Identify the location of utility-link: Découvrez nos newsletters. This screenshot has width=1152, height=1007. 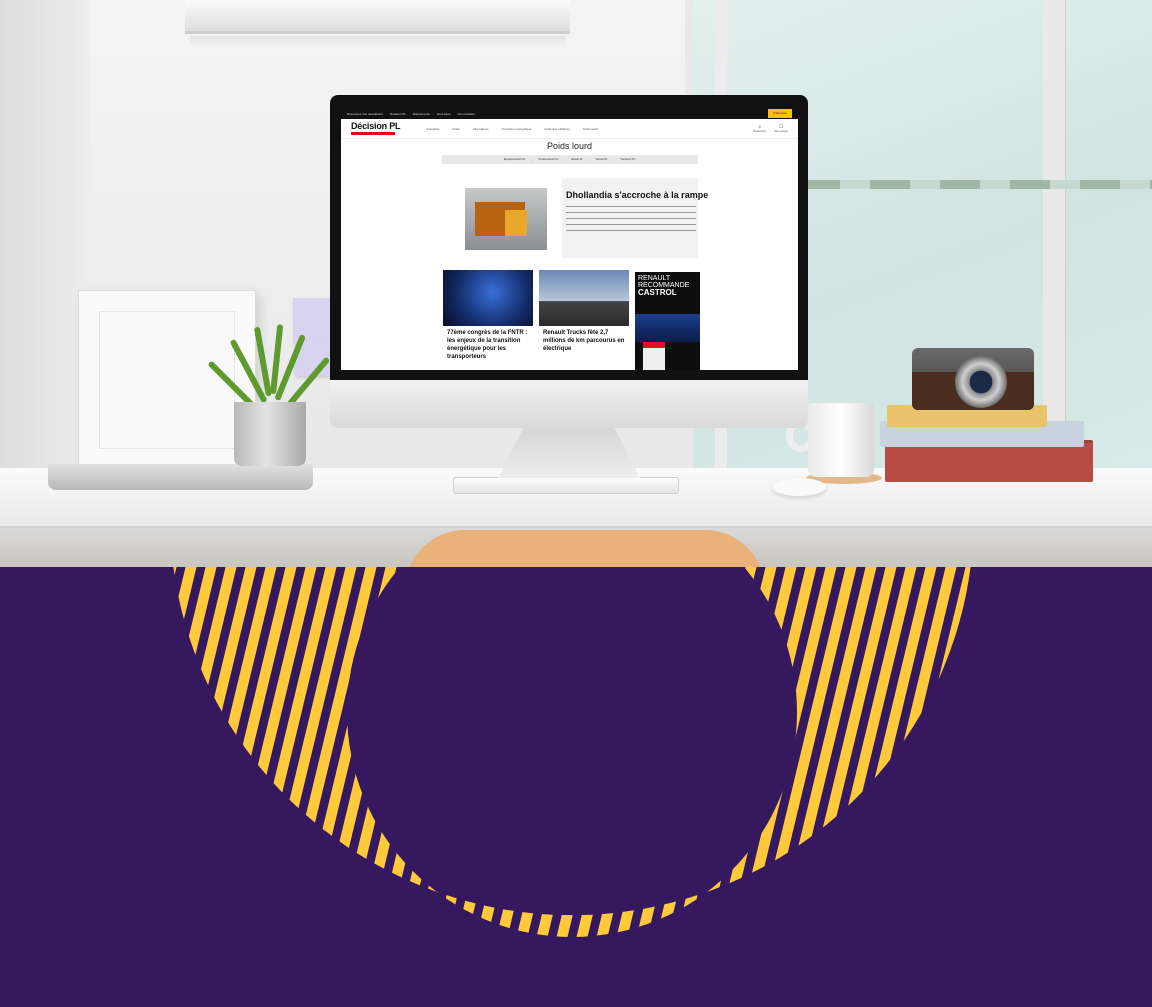
(365, 114).